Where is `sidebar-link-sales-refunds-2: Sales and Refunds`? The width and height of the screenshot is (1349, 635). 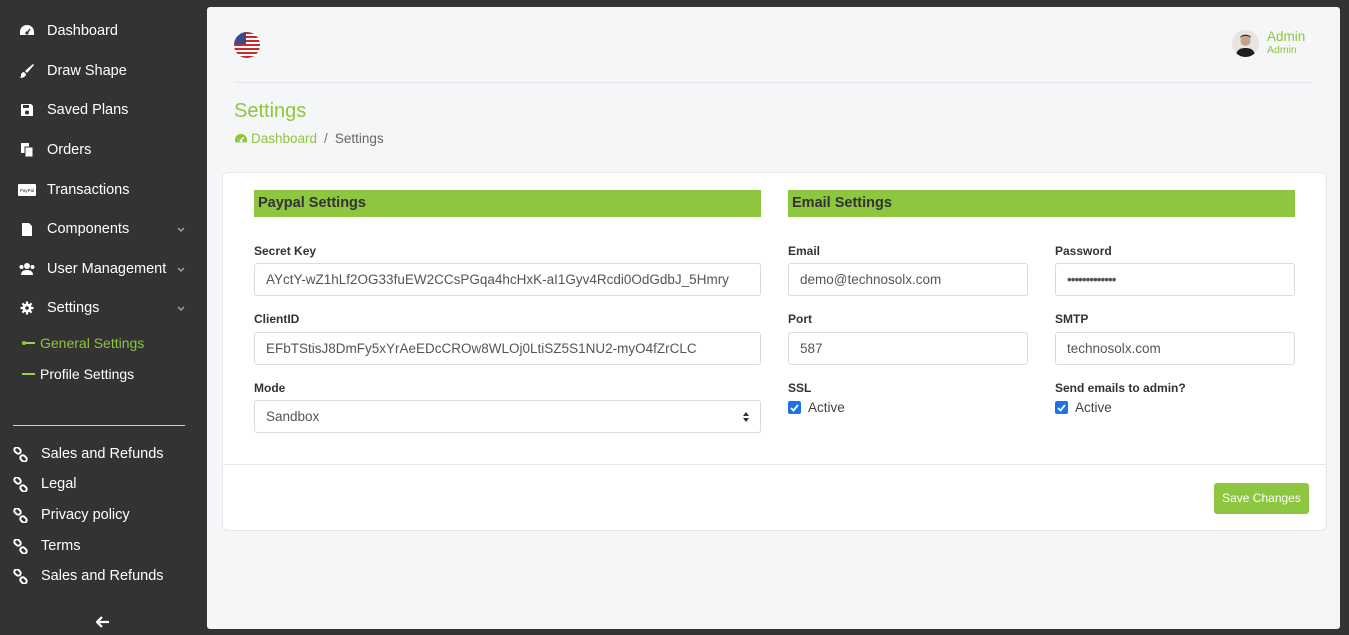 sidebar-link-sales-refunds-2: Sales and Refunds is located at coordinates (88, 576).